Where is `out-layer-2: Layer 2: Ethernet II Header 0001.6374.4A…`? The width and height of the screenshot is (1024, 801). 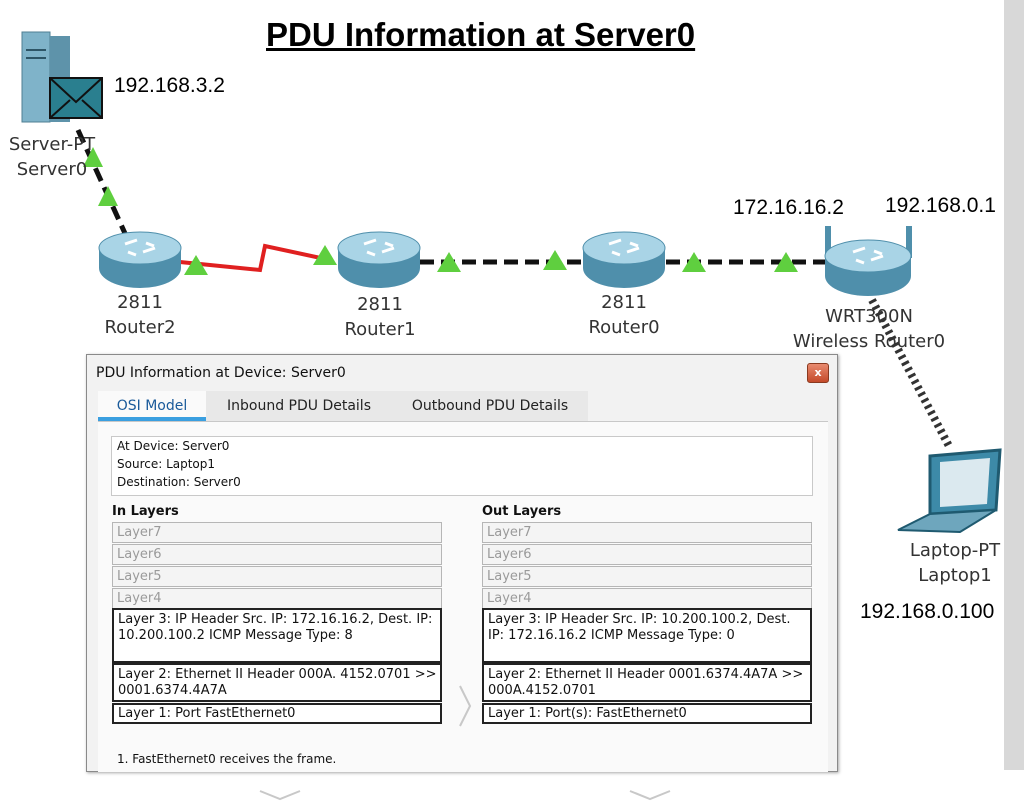 out-layer-2: Layer 2: Ethernet II Header 0001.6374.4A… is located at coordinates (647, 682).